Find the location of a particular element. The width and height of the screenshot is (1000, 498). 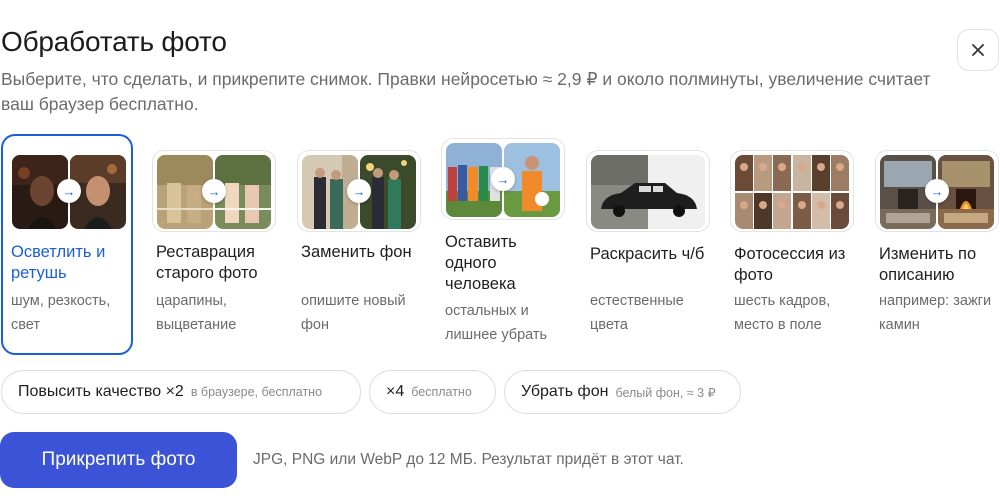

chip-hint: в браузере, бесплатно is located at coordinates (256, 392).